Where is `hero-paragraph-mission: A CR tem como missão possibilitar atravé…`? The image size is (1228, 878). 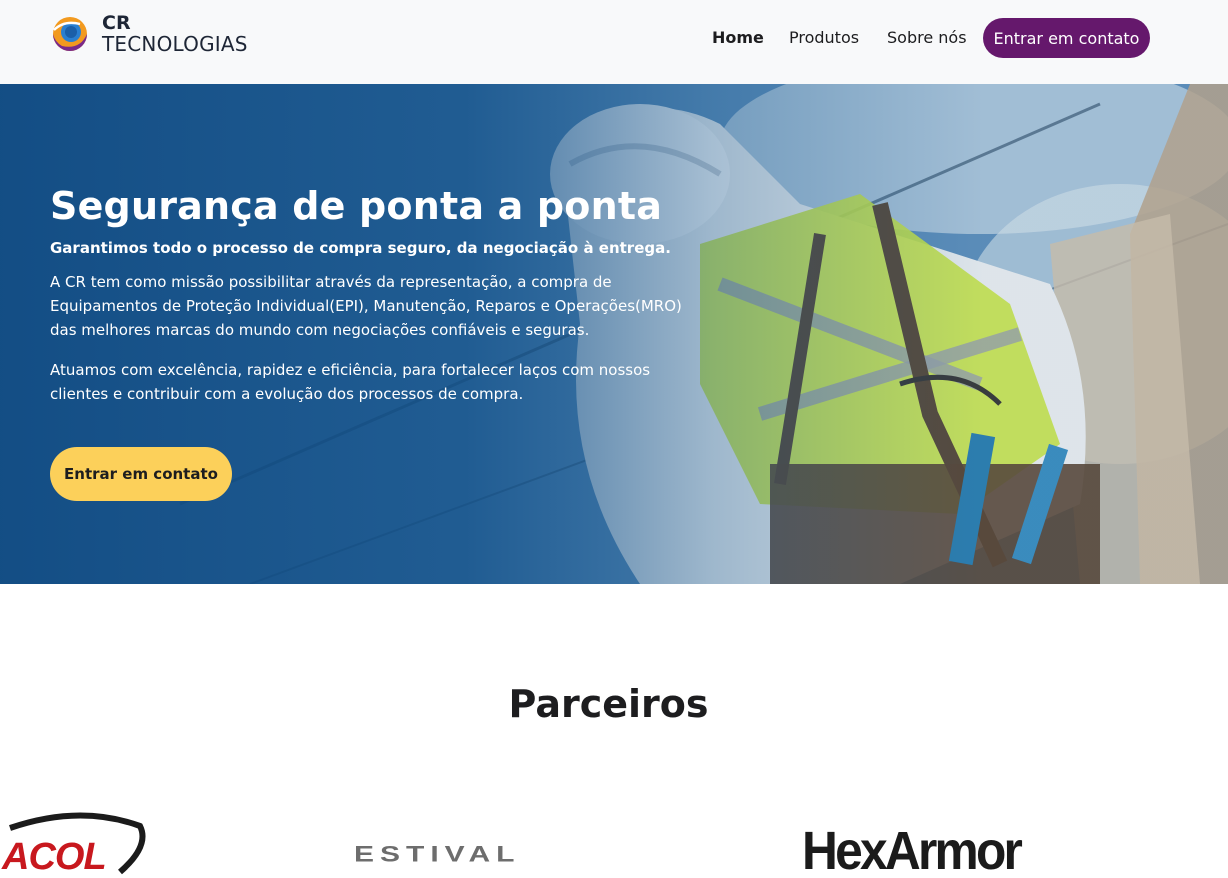 hero-paragraph-mission: A CR tem como missão possibilitar atravé… is located at coordinates (366, 306).